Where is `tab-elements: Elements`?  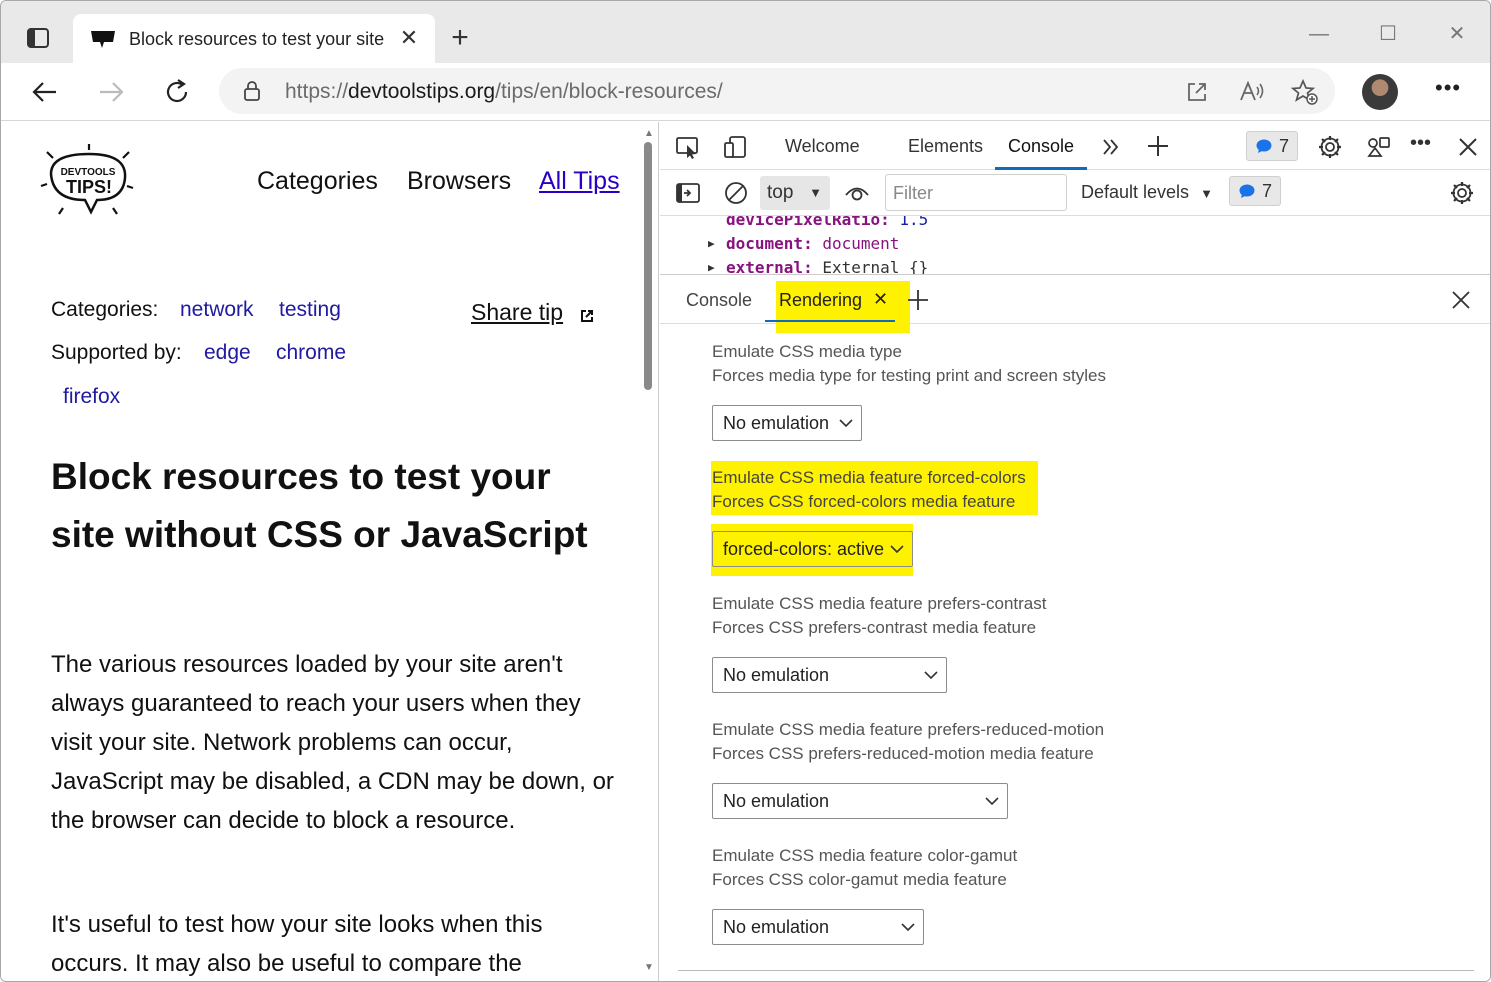
tab-elements: Elements is located at coordinates (945, 146).